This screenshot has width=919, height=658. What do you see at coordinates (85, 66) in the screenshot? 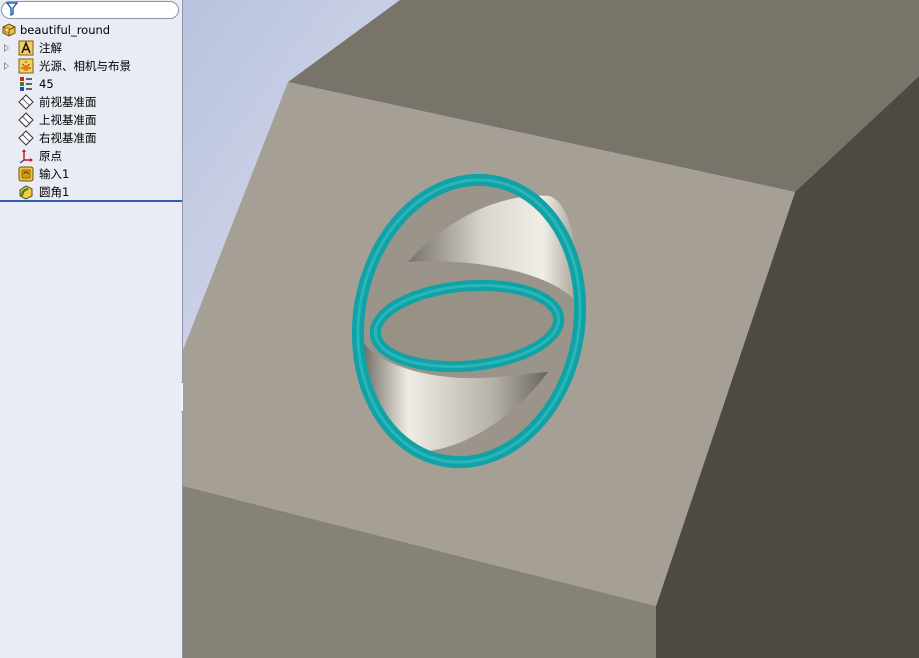
I see `tree-item-label: 光源、相机与布景` at bounding box center [85, 66].